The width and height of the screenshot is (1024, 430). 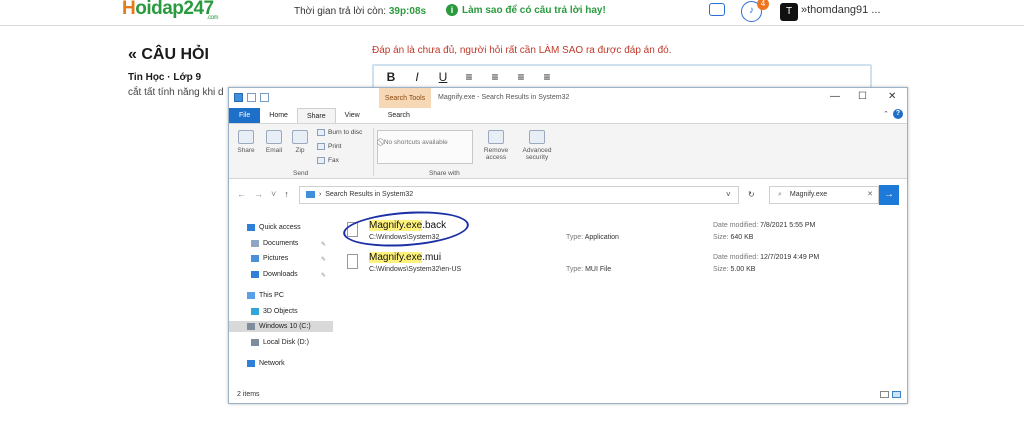 What do you see at coordinates (835, 96) in the screenshot?
I see `minimize-button: —` at bounding box center [835, 96].